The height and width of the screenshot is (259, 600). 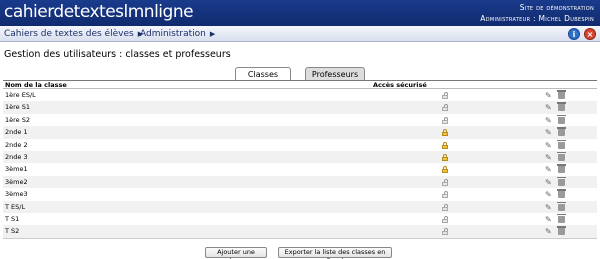 What do you see at coordinates (537, 18) in the screenshot?
I see `admin-user: Administrateur : Michel Dubespin` at bounding box center [537, 18].